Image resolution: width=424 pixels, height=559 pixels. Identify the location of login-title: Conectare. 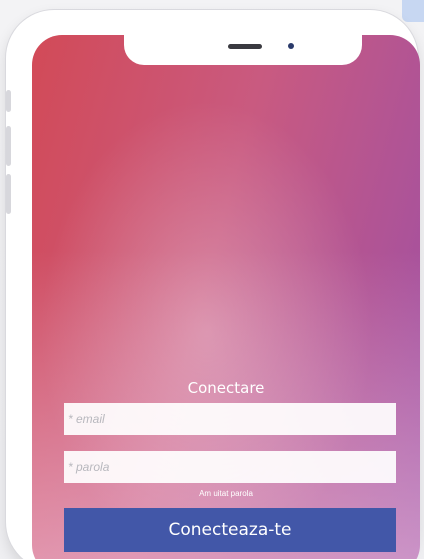
(226, 388).